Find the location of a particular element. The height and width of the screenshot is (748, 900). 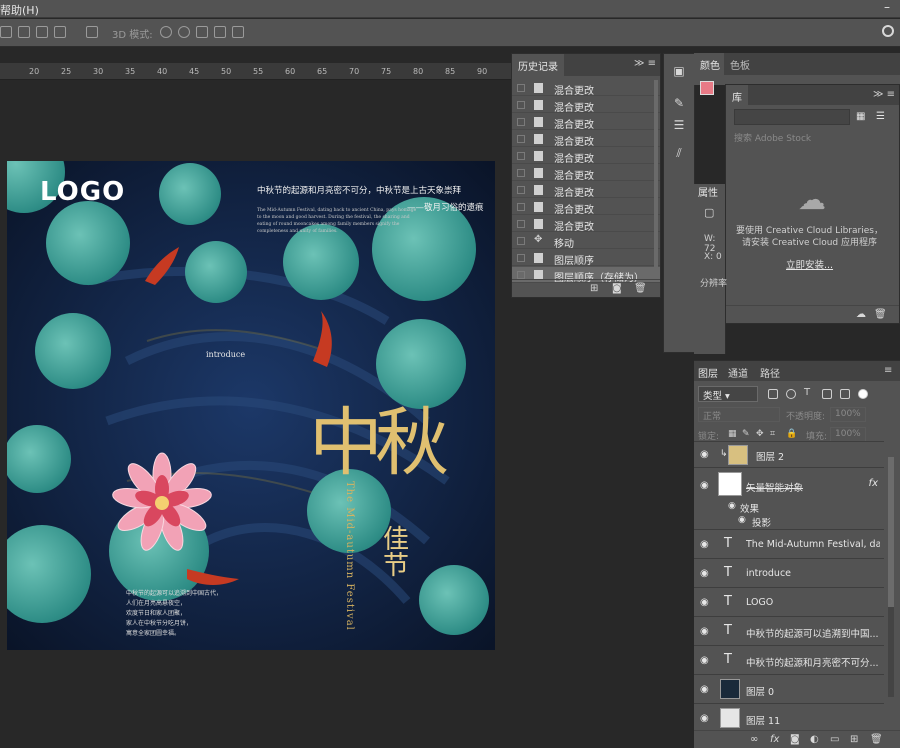

tab-paths: 路径 is located at coordinates (770, 372).